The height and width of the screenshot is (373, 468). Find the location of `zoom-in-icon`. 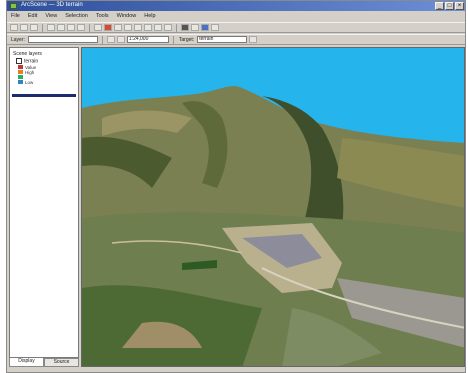

zoom-in-icon is located at coordinates (138, 27).